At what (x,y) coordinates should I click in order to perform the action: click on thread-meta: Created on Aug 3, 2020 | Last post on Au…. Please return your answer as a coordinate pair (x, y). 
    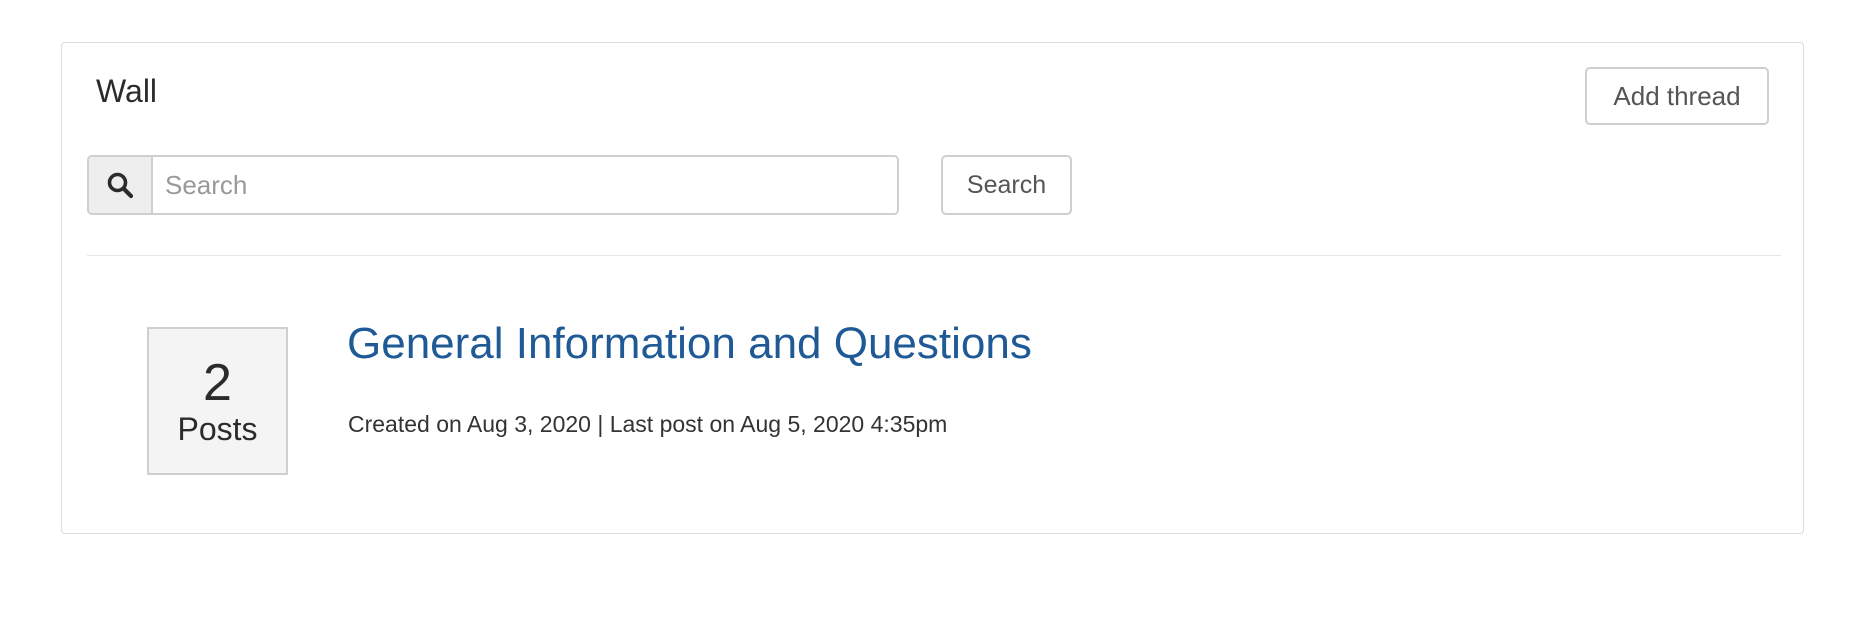
    Looking at the image, I should click on (648, 424).